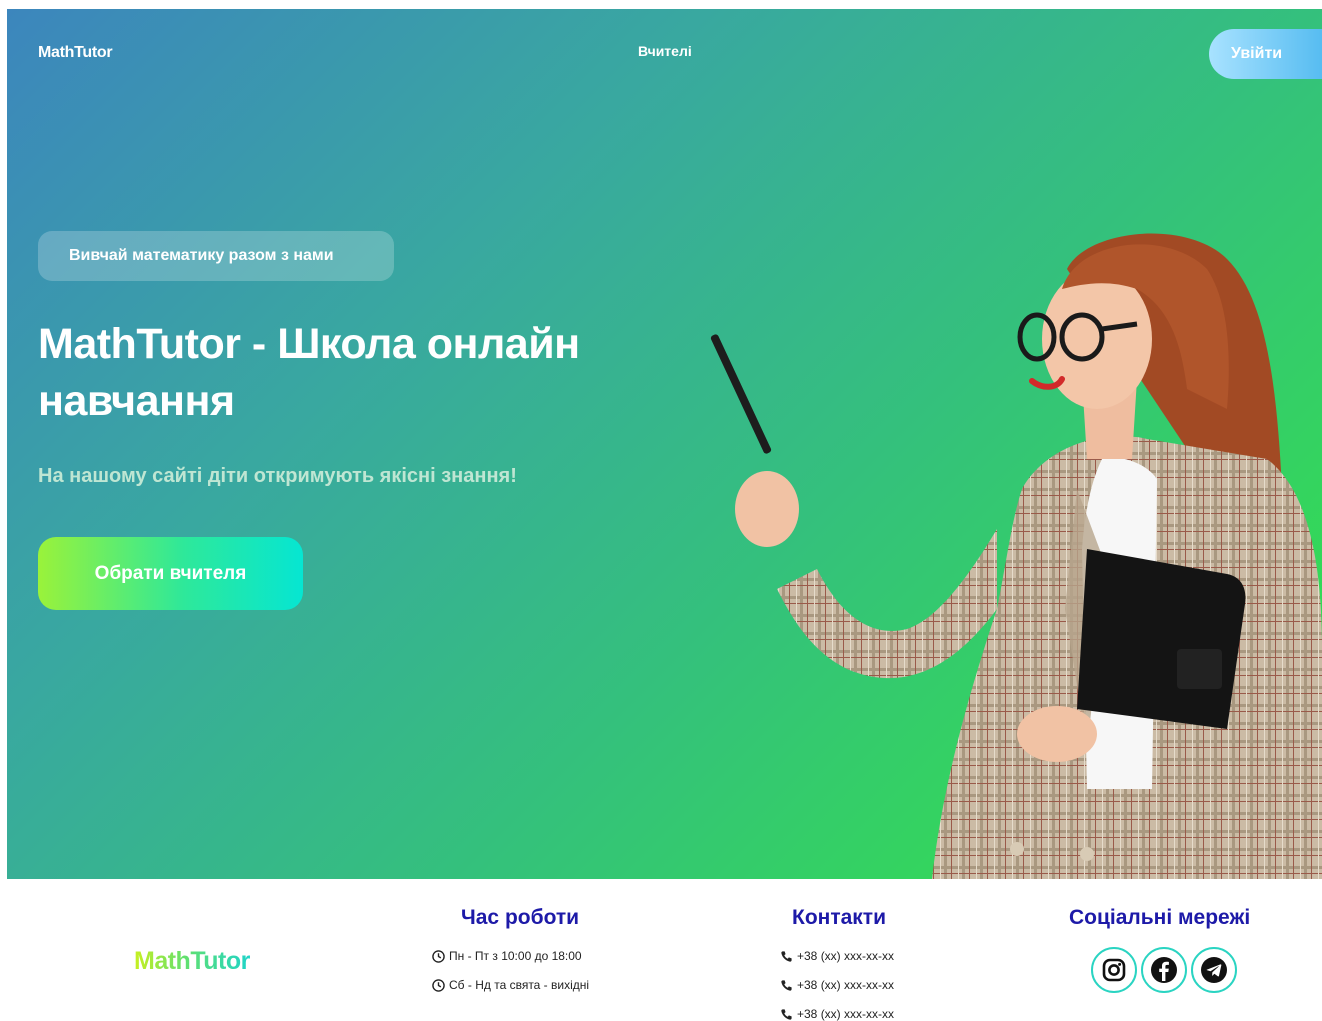 The width and height of the screenshot is (1322, 1021). Describe the element at coordinates (1214, 970) in the screenshot. I see `telegram-icon` at that location.